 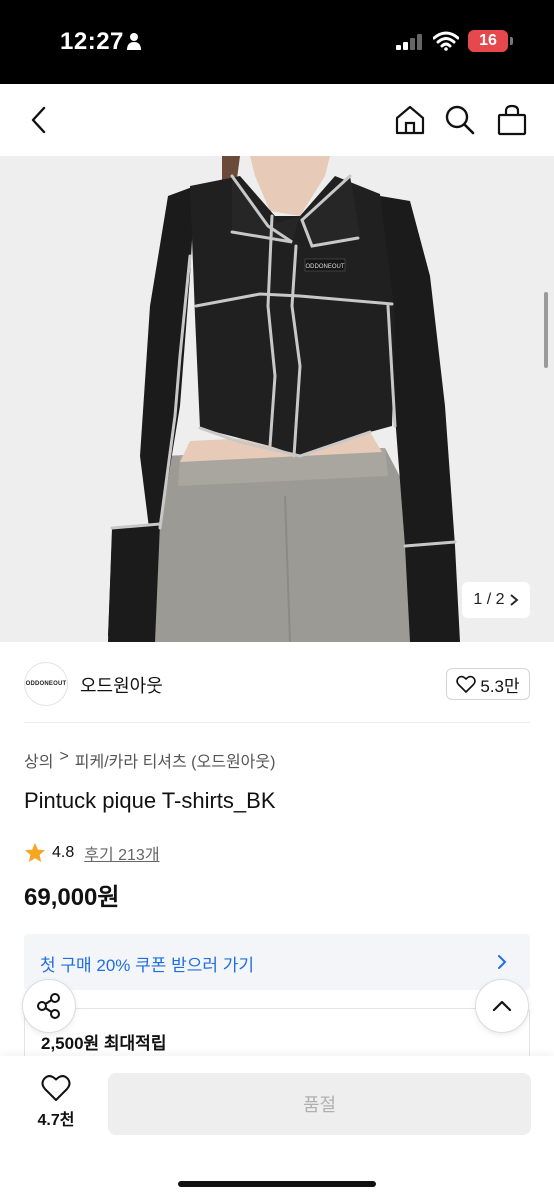 What do you see at coordinates (277, 690) in the screenshot?
I see `brand-row: ODDONEOUT 오드원아웃 5.3만` at bounding box center [277, 690].